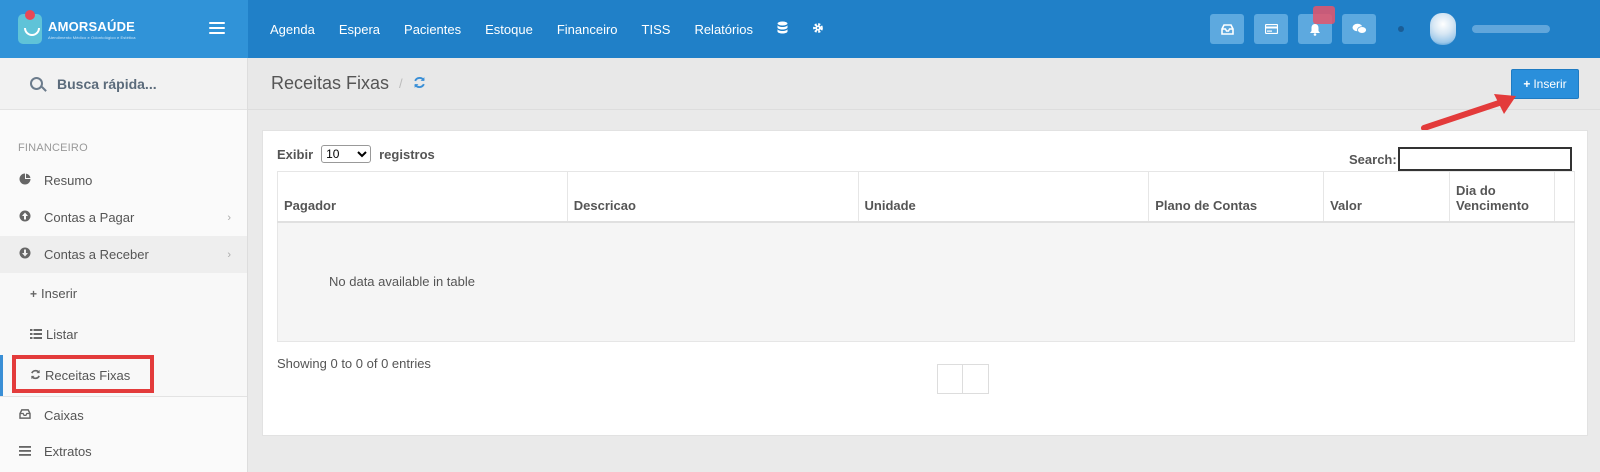 The image size is (1600, 472). I want to click on sidebar-item-label: Caixas, so click(64, 415).